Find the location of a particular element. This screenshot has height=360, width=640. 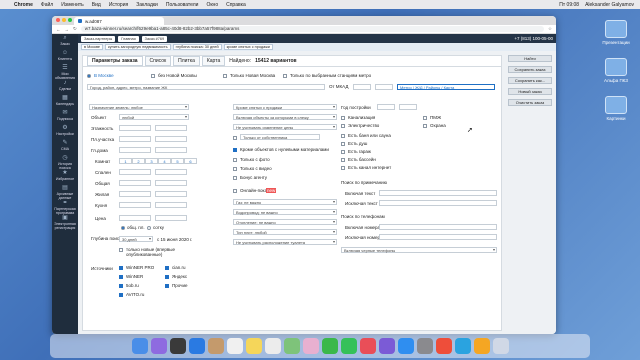

only-new-moscow-checkbox is located at coordinates (225, 76).